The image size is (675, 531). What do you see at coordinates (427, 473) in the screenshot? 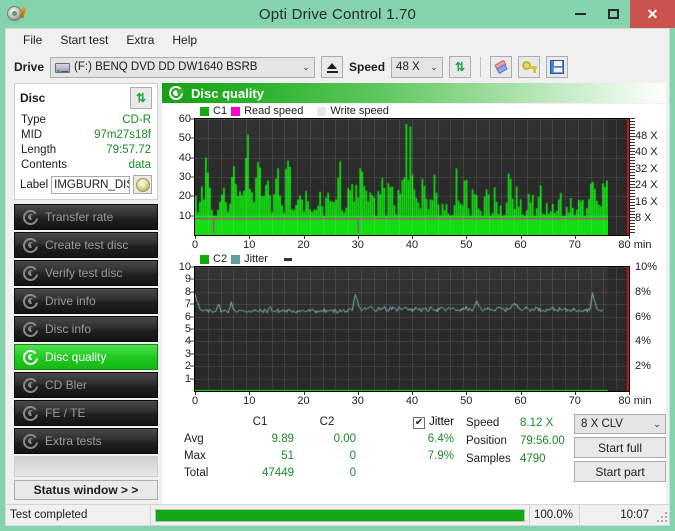
I see `stats-total-jitter` at bounding box center [427, 473].